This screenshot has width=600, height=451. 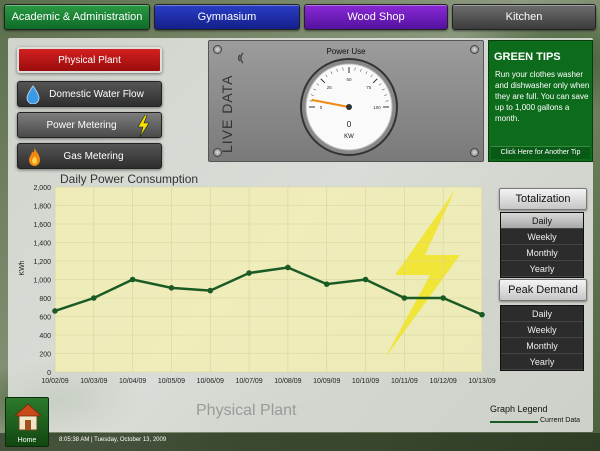 What do you see at coordinates (22, 267) in the screenshot?
I see `y-axis-label: KWh` at bounding box center [22, 267].